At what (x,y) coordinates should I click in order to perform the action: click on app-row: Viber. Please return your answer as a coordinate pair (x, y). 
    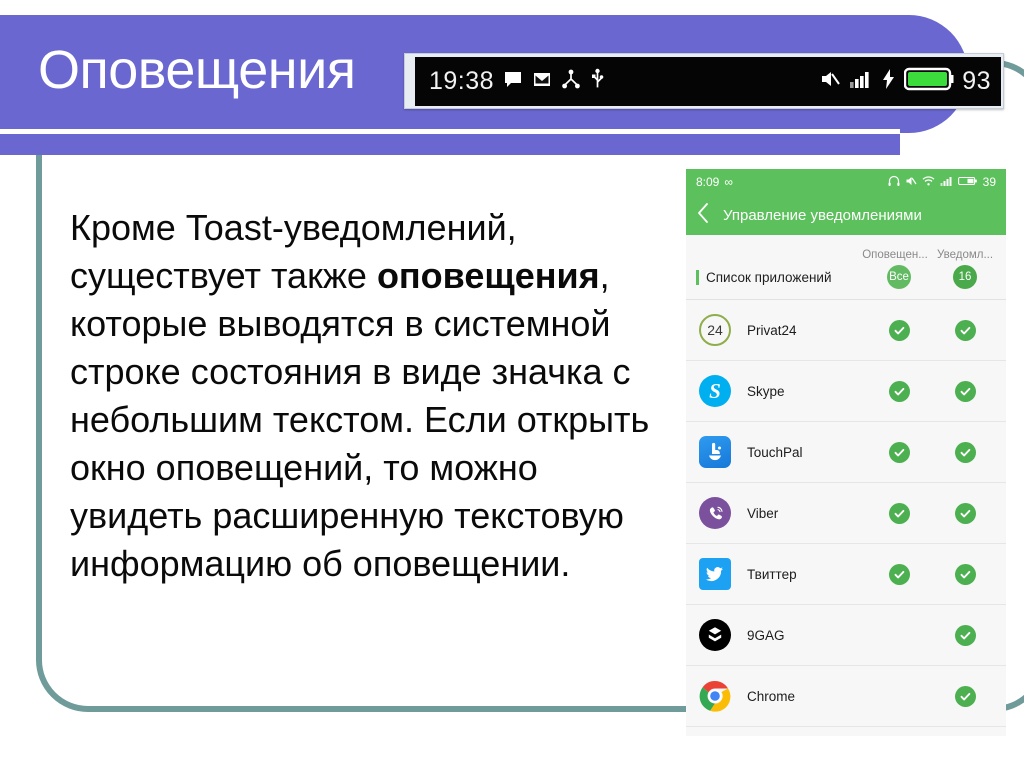
    Looking at the image, I should click on (846, 513).